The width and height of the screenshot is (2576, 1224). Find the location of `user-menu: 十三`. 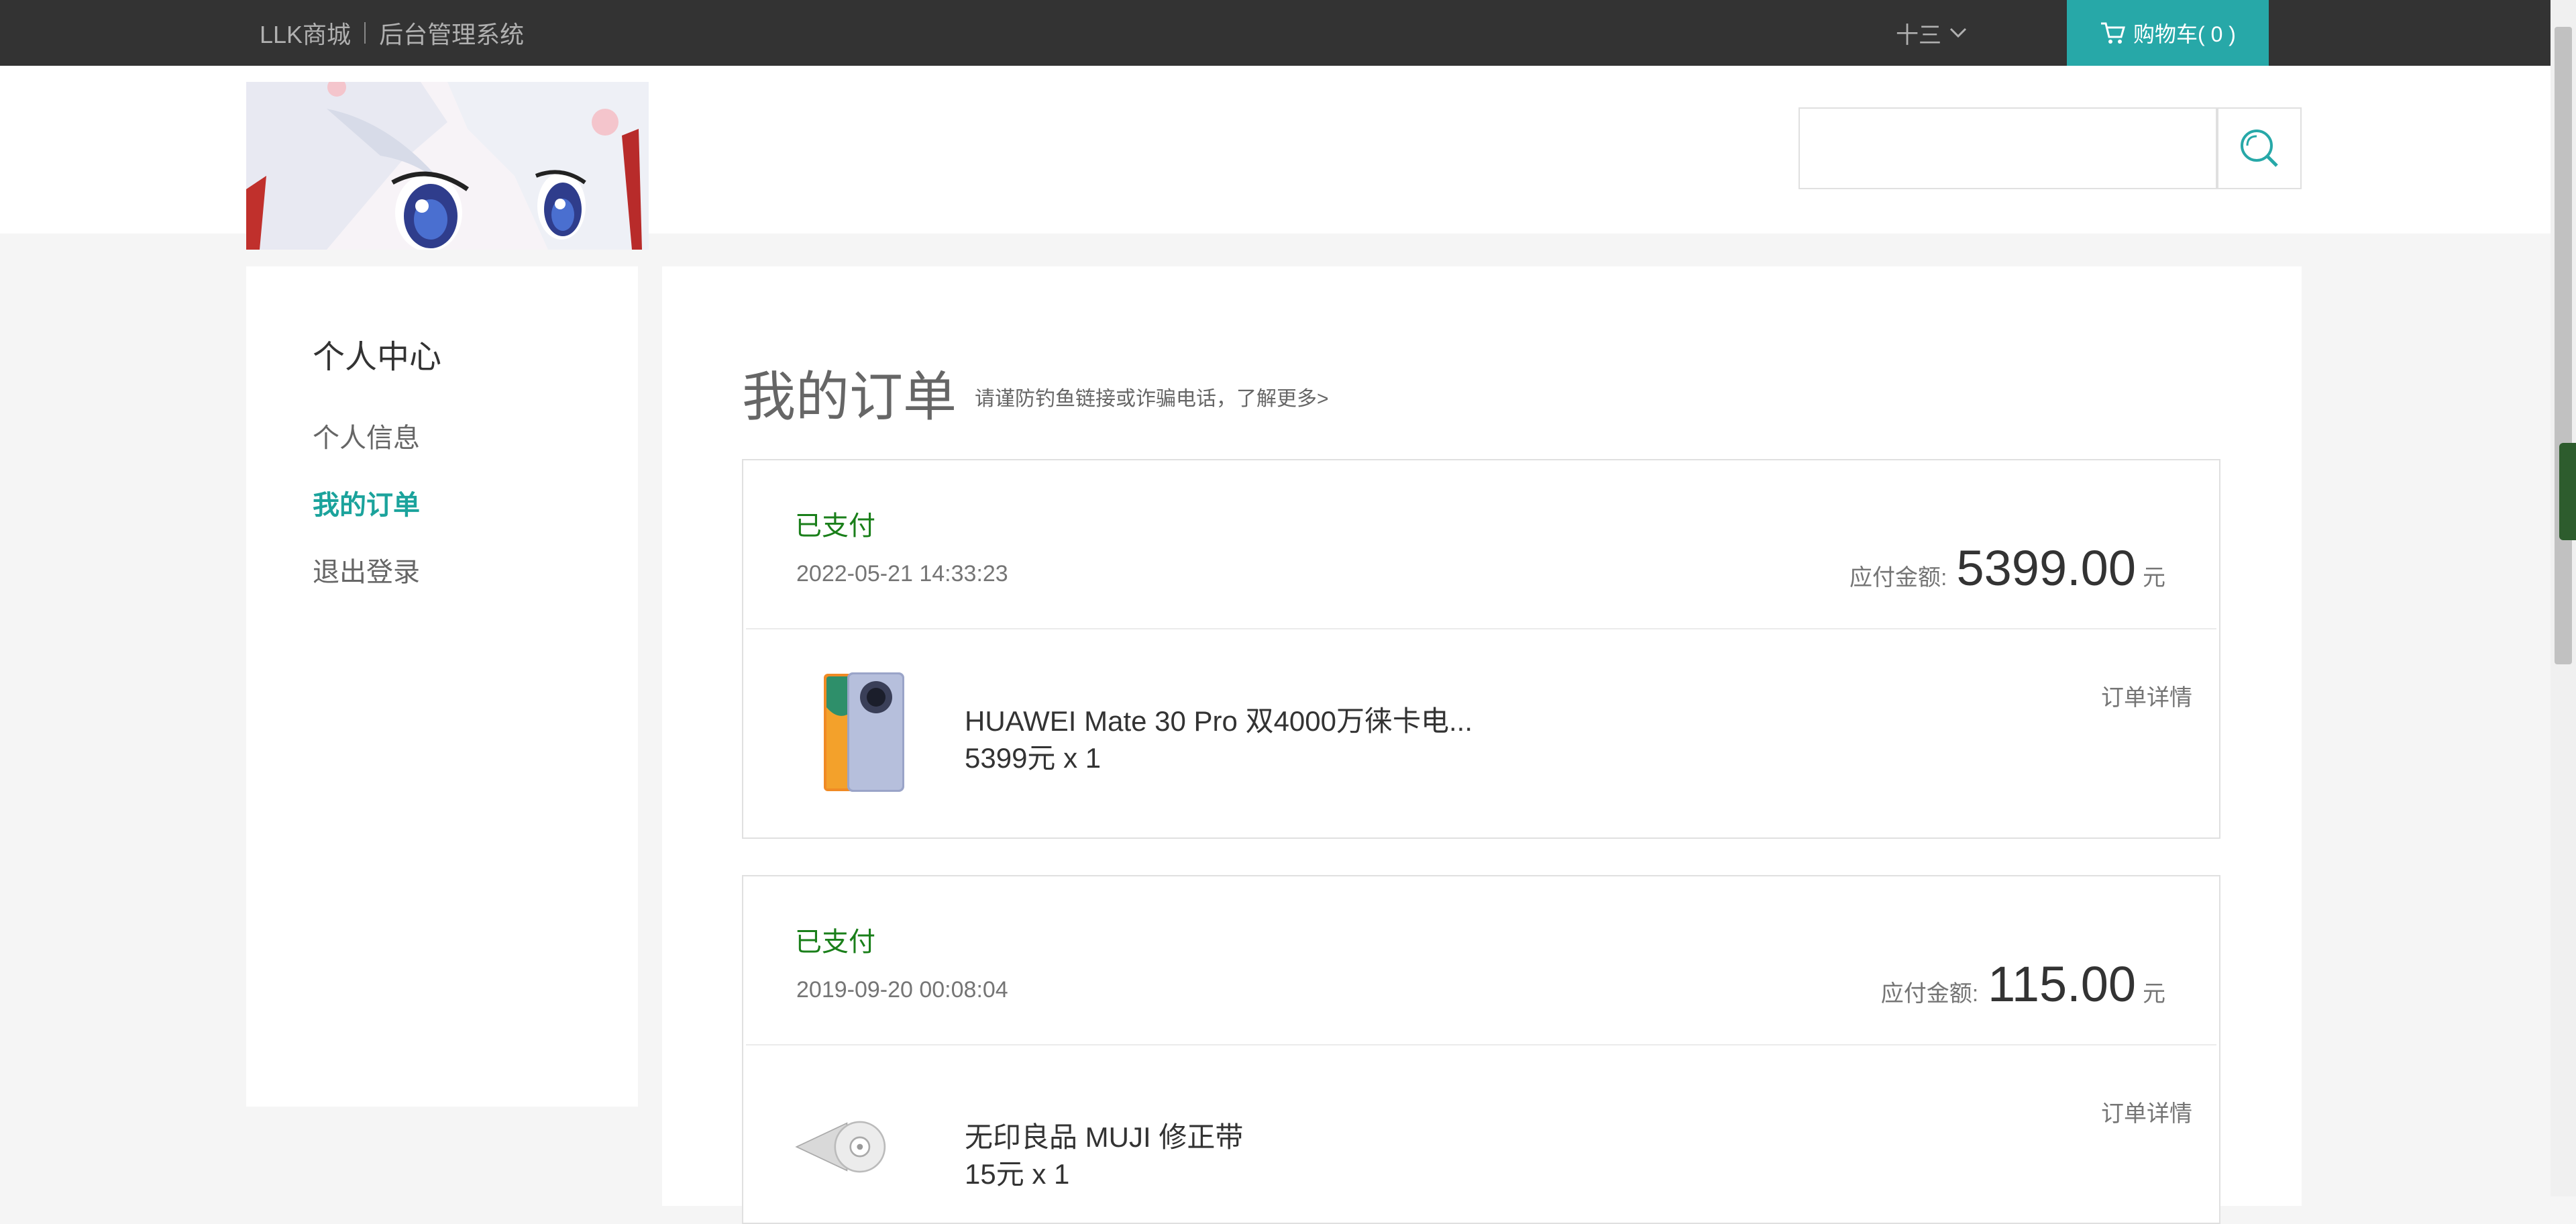

user-menu: 十三 is located at coordinates (1931, 33).